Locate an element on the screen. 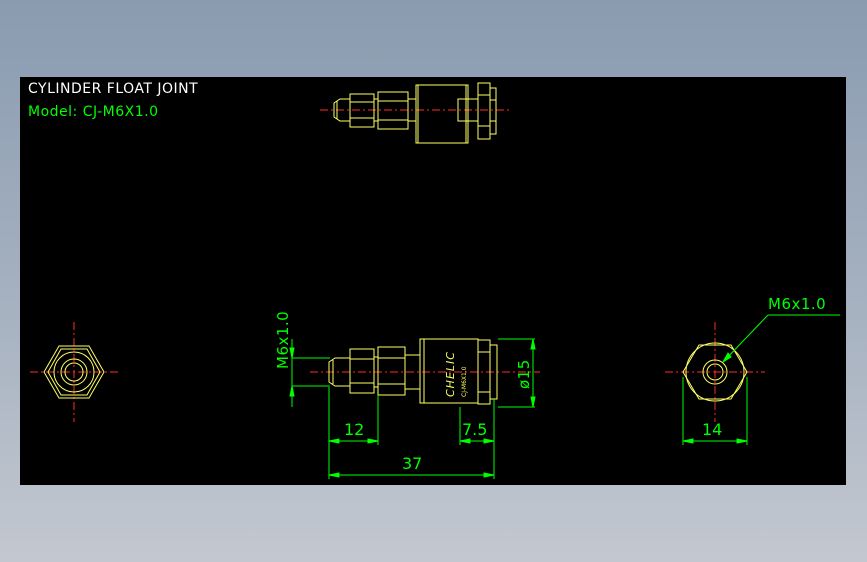 Image resolution: width=867 pixels, height=562 pixels. diameter-dim: ø15 is located at coordinates (524, 374).